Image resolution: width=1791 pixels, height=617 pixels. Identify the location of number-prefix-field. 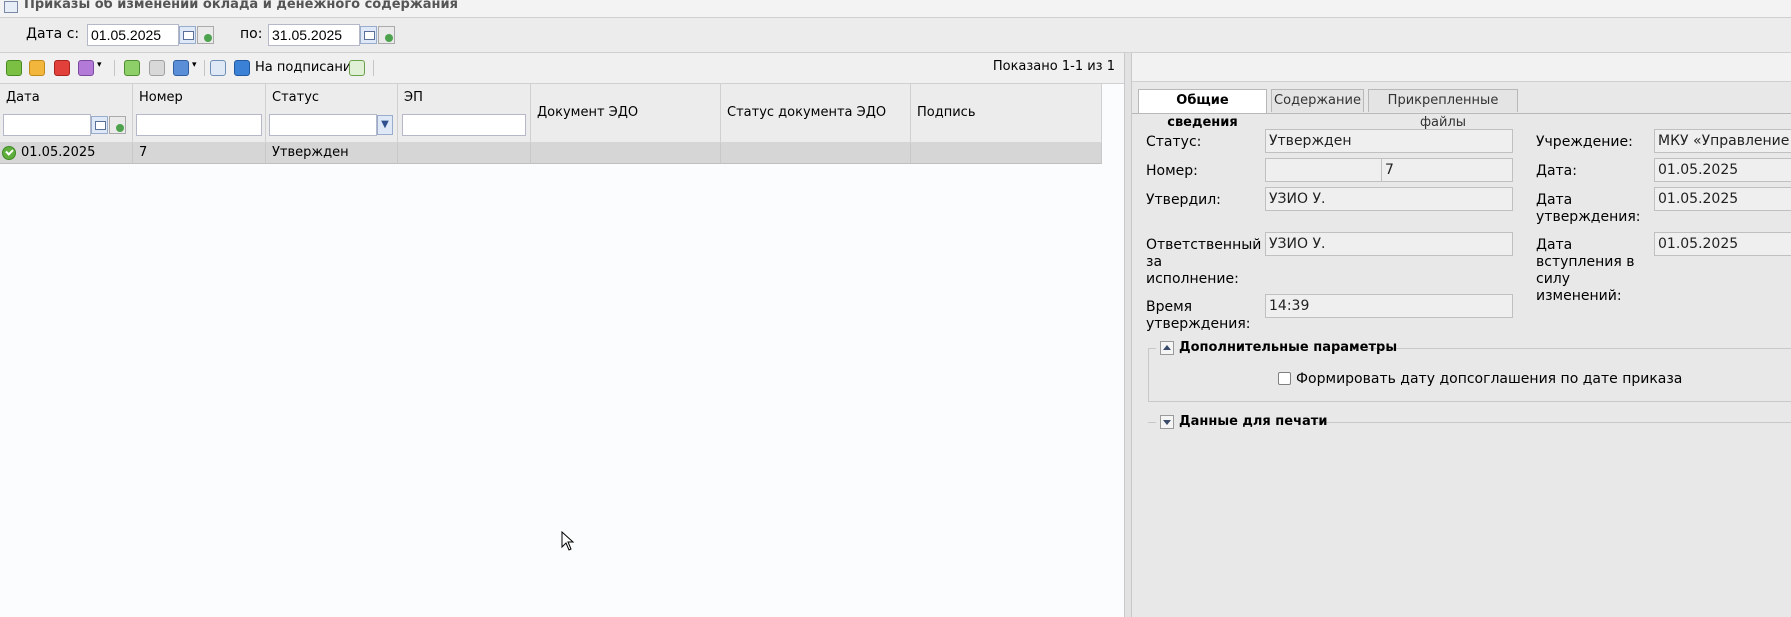
(1323, 170).